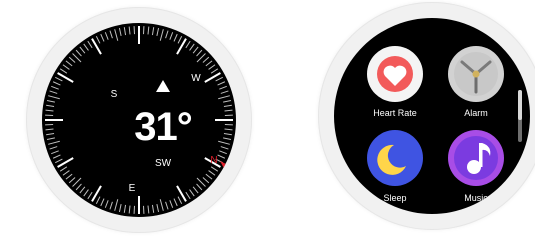 The height and width of the screenshot is (241, 535). I want to click on scroll-thumb, so click(520, 105).